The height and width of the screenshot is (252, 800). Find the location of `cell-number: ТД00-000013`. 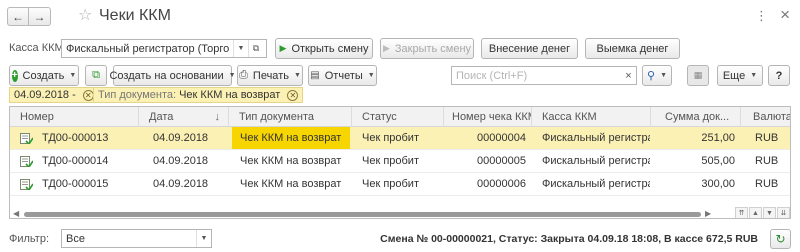

cell-number: ТД00-000013 is located at coordinates (75, 138).